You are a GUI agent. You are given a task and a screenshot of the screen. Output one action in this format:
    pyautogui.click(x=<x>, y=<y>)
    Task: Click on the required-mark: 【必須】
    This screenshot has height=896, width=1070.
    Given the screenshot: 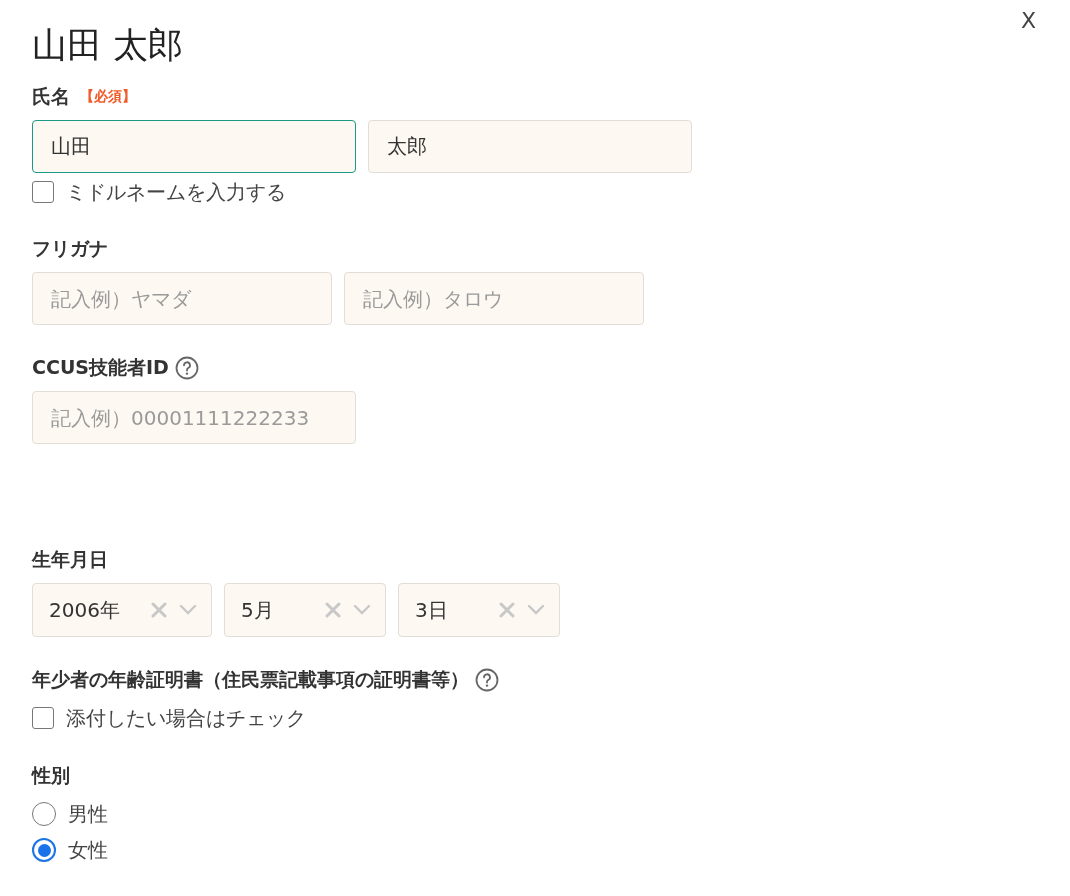 What is the action you would take?
    pyautogui.click(x=108, y=97)
    